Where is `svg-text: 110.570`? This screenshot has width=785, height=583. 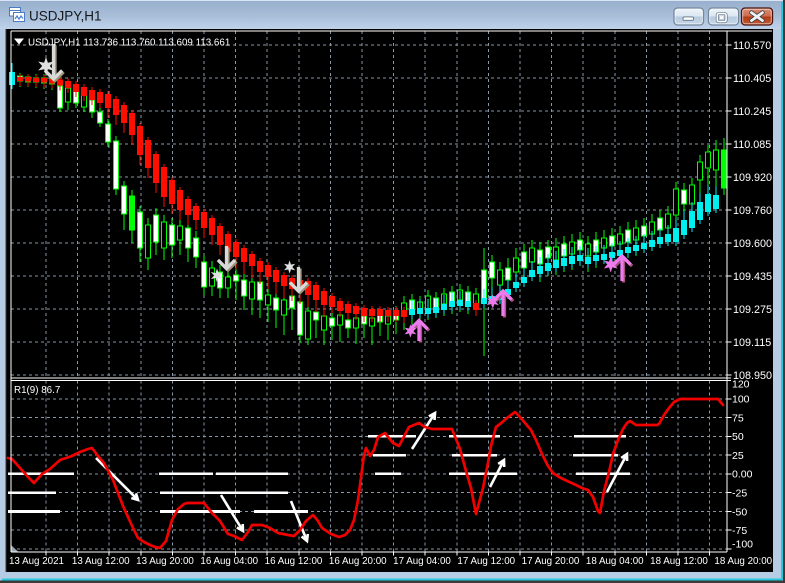 svg-text: 110.570 is located at coordinates (752, 46).